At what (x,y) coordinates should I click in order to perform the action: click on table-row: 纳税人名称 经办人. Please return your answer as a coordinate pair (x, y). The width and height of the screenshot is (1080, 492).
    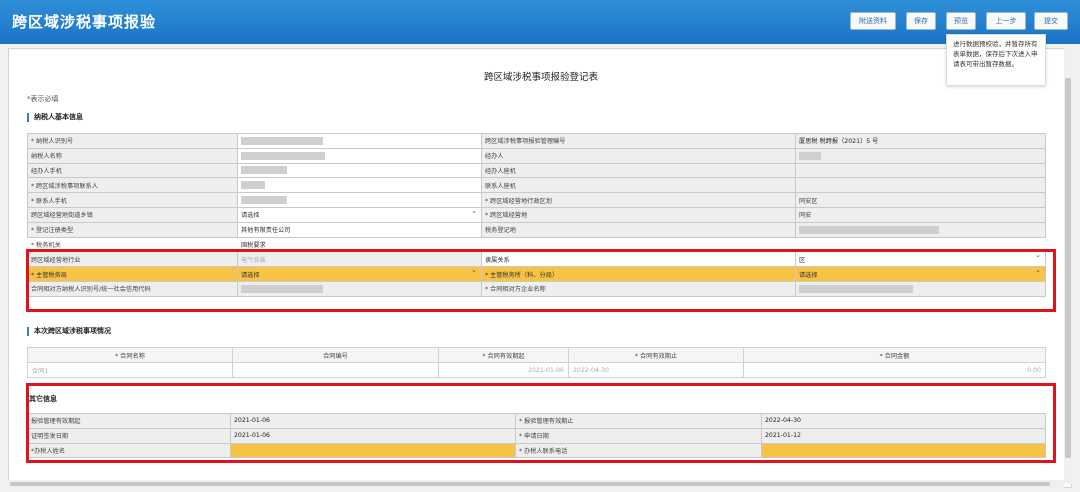
    Looking at the image, I should click on (536, 155).